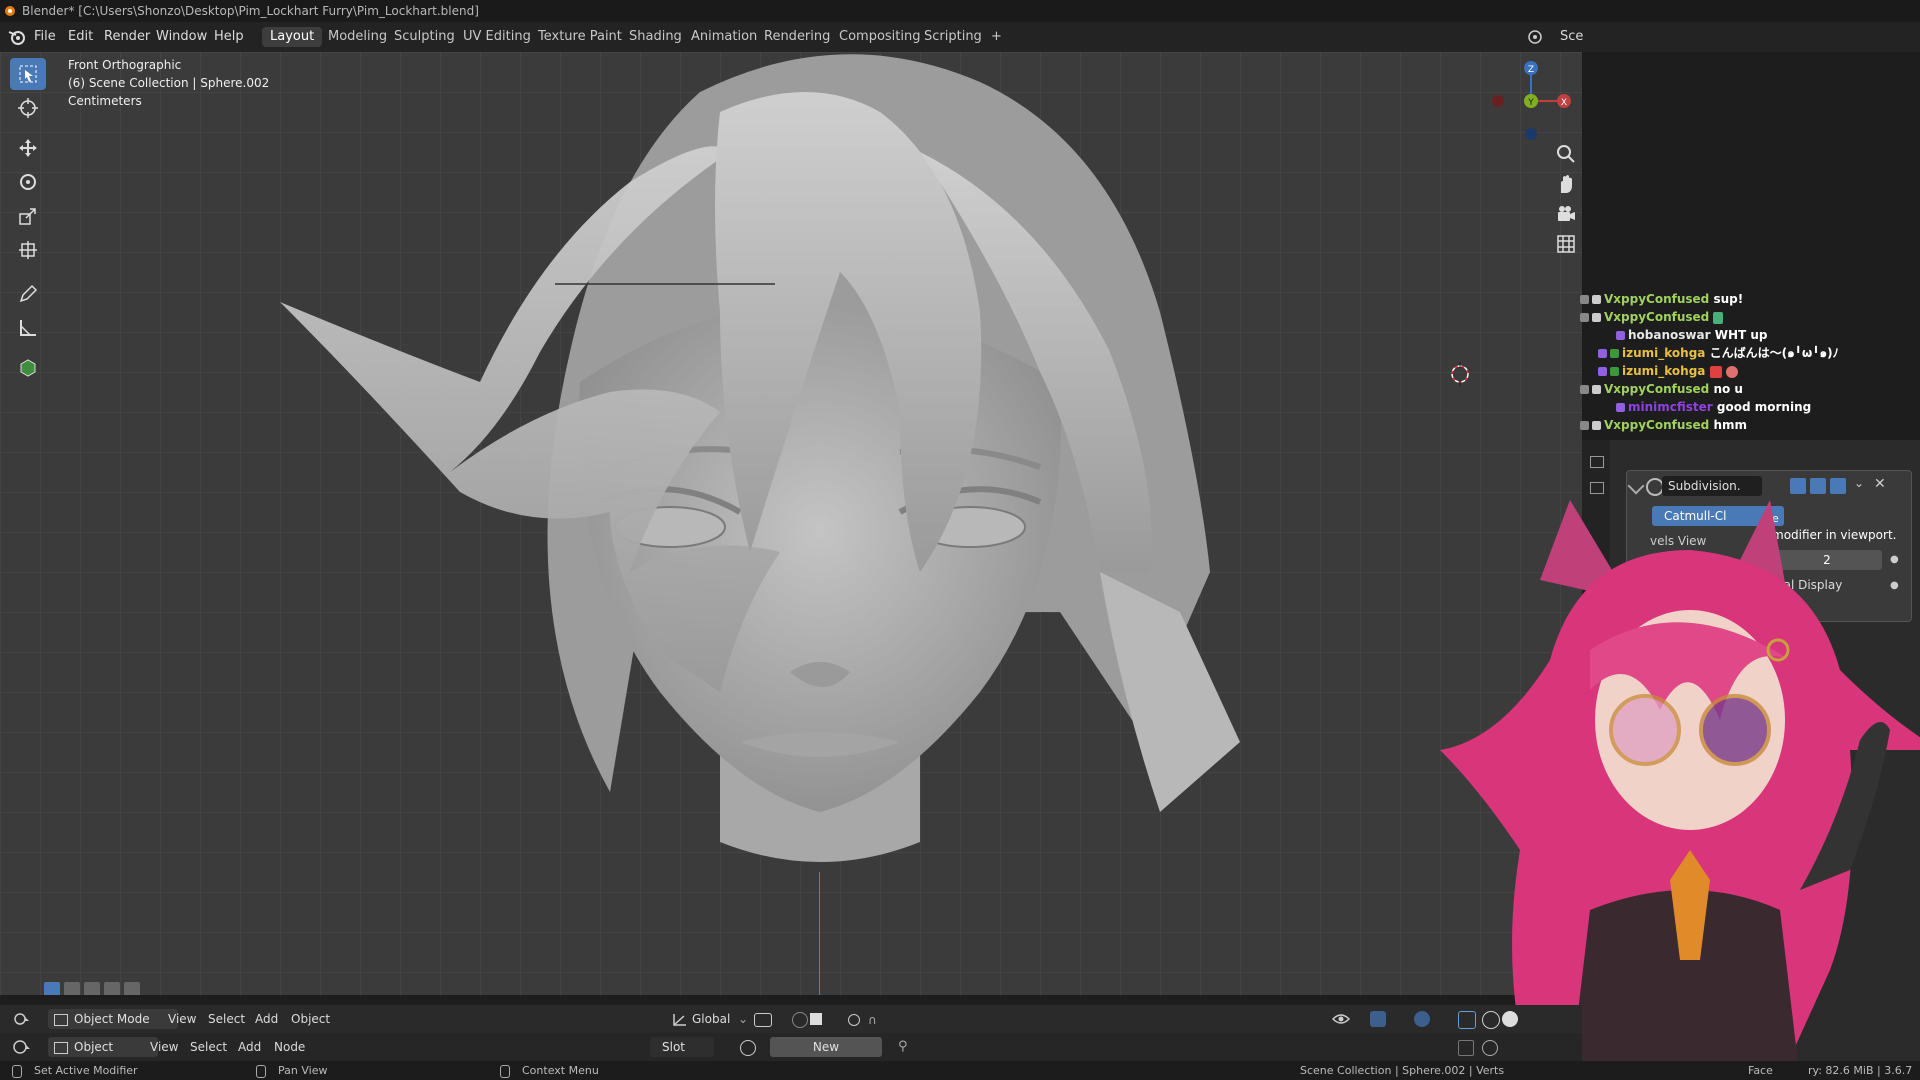 This screenshot has width=1920, height=1080. I want to click on camera-view-button, so click(1566, 214).